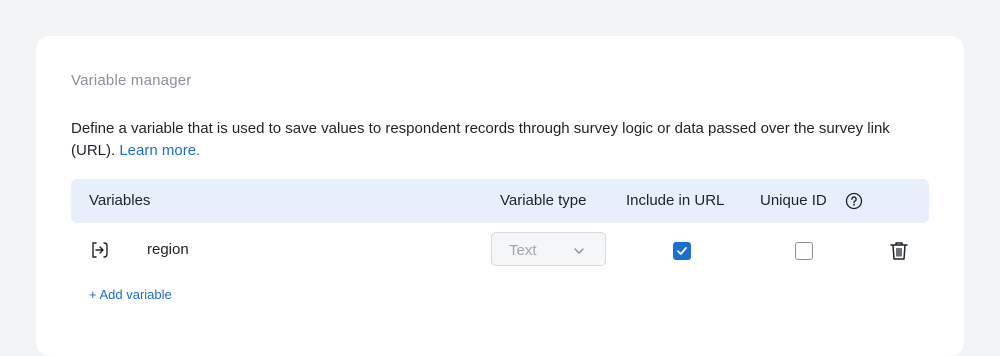  I want to click on table-row: region Text, so click(500, 251).